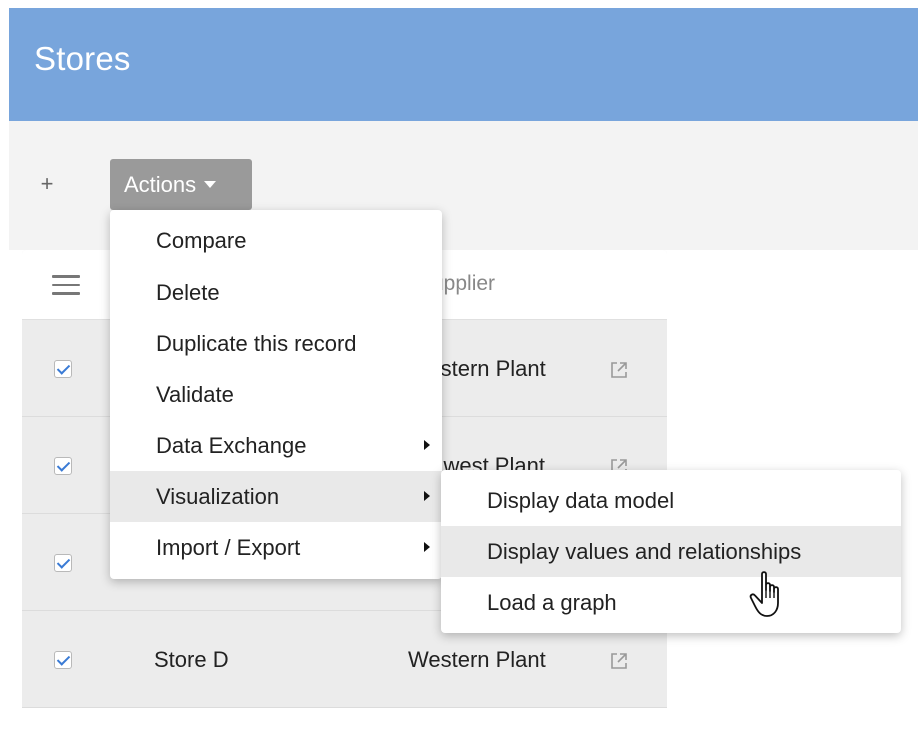 The height and width of the screenshot is (745, 918). I want to click on cell-supplier: Western Plant, so click(477, 659).